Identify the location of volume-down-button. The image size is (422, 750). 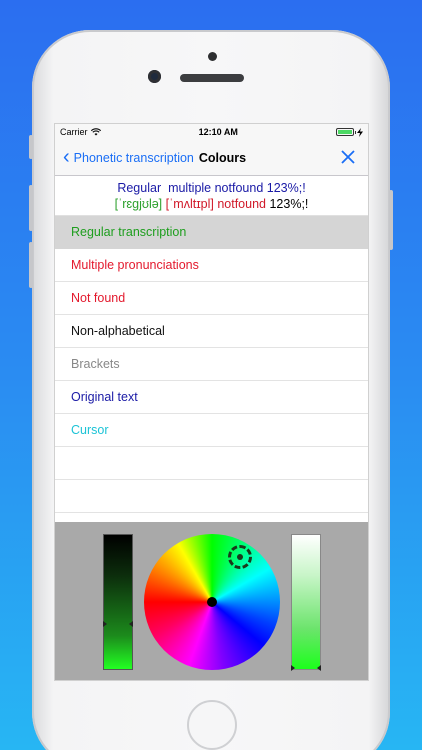
(31, 265).